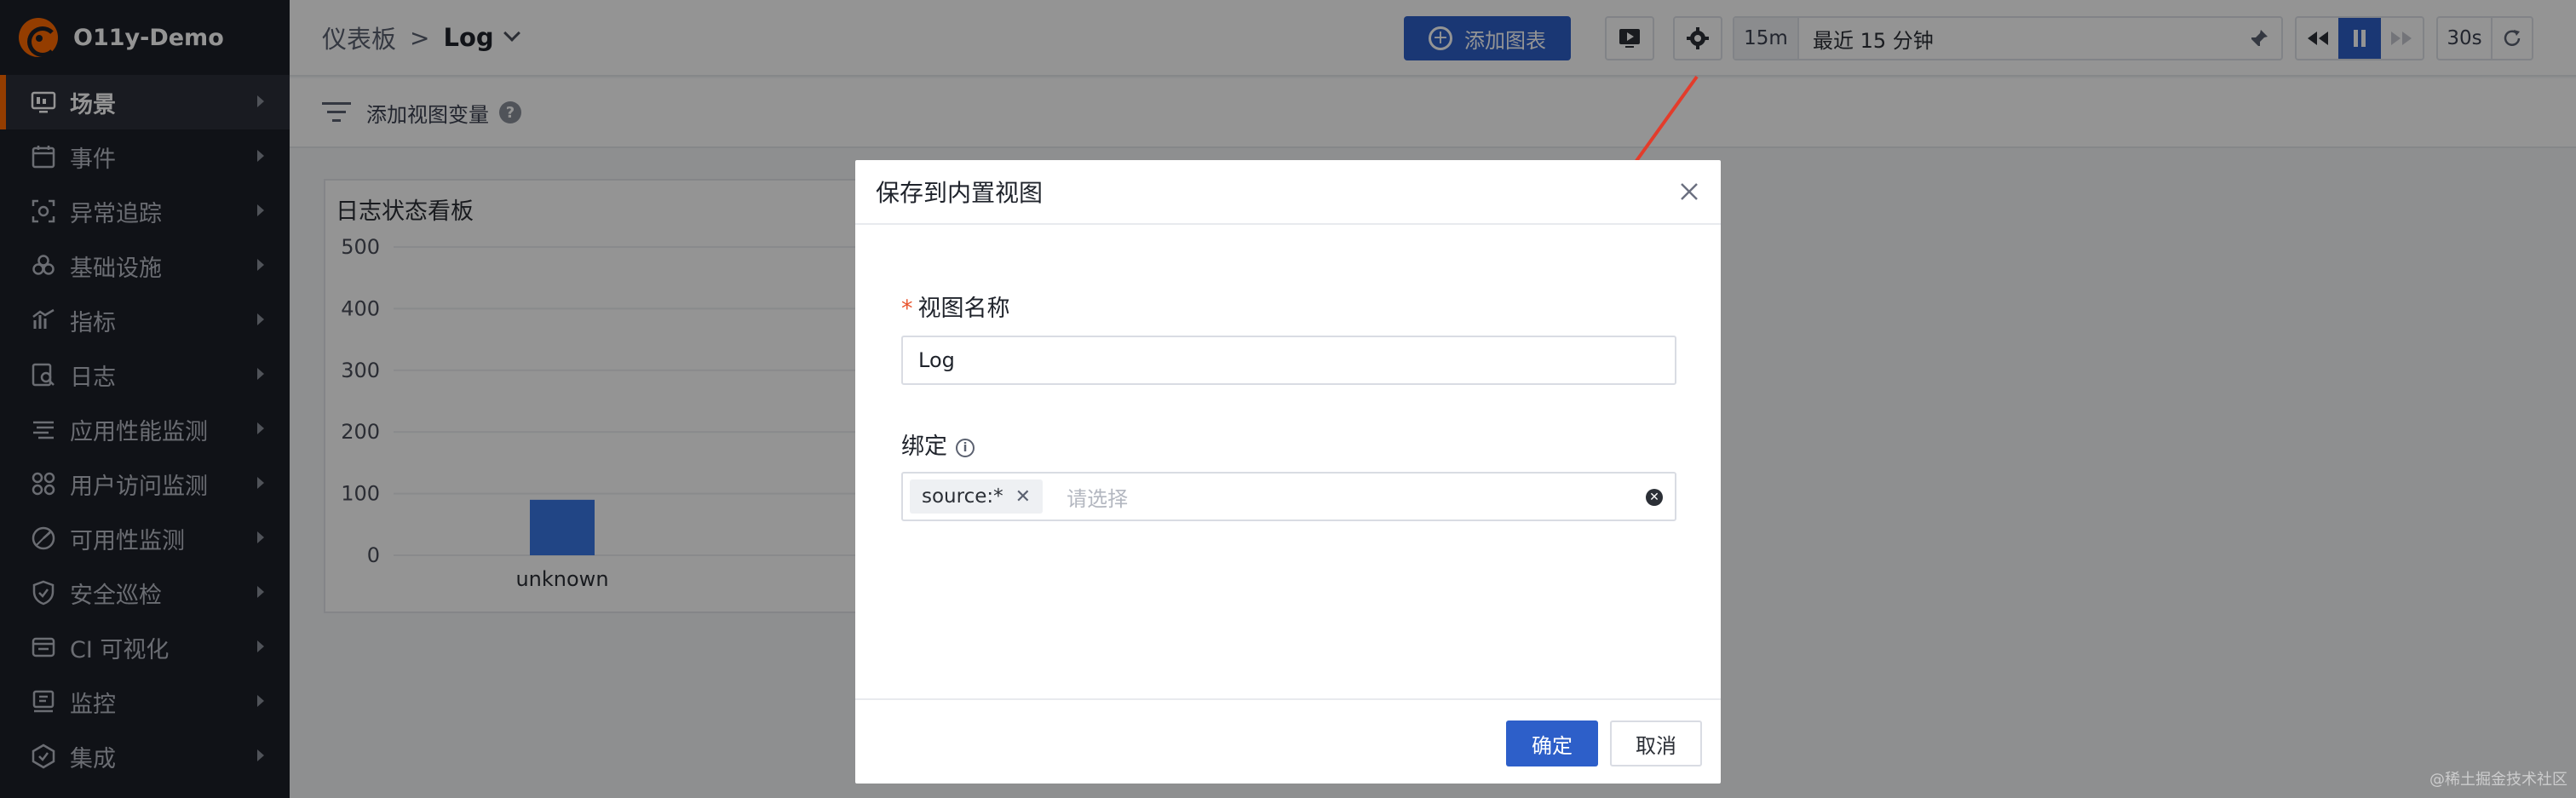 Image resolution: width=2576 pixels, height=798 pixels. I want to click on bind-label-text: 绑定, so click(924, 446).